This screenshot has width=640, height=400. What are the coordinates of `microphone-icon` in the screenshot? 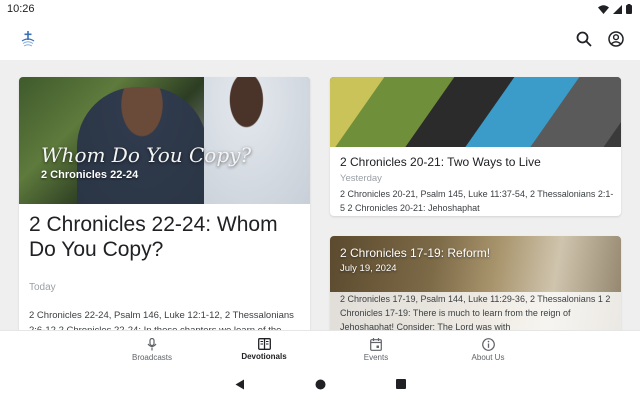 It's located at (152, 343).